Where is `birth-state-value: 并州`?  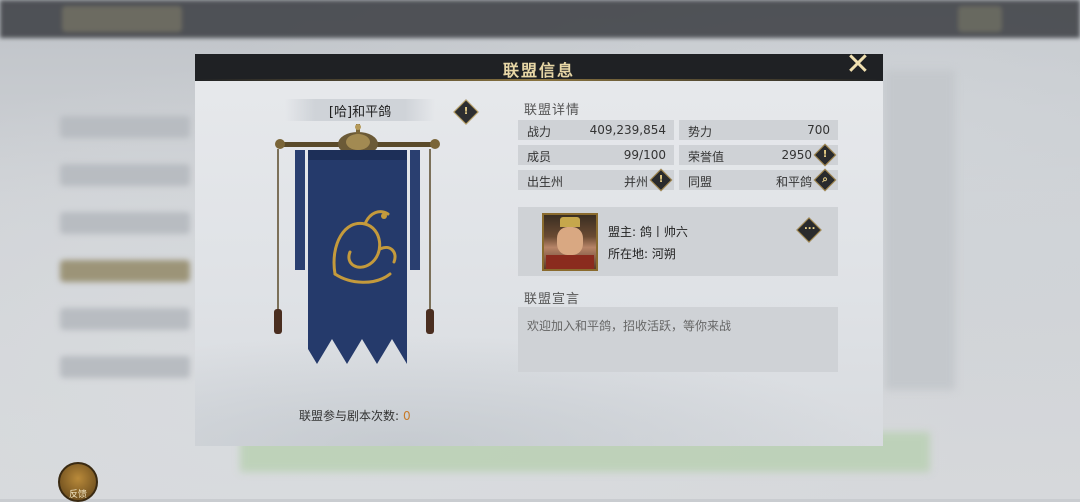
birth-state-value: 并州 is located at coordinates (635, 182).